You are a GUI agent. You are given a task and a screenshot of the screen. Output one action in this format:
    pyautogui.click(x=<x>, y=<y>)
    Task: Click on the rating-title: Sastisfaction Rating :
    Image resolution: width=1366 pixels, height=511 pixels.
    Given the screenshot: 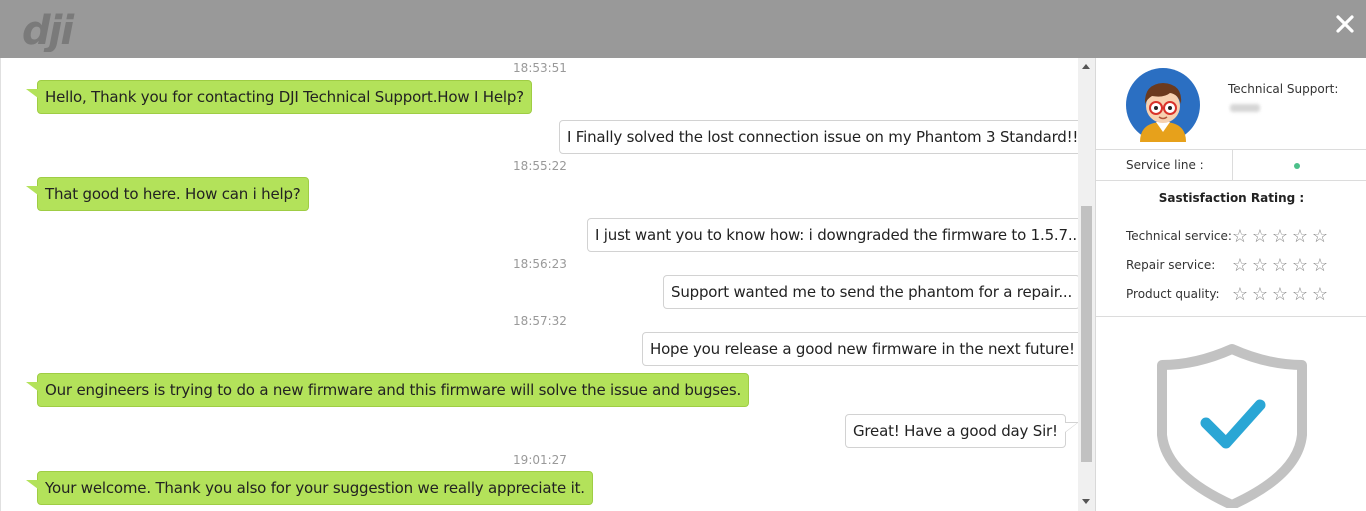 What is the action you would take?
    pyautogui.click(x=1231, y=198)
    